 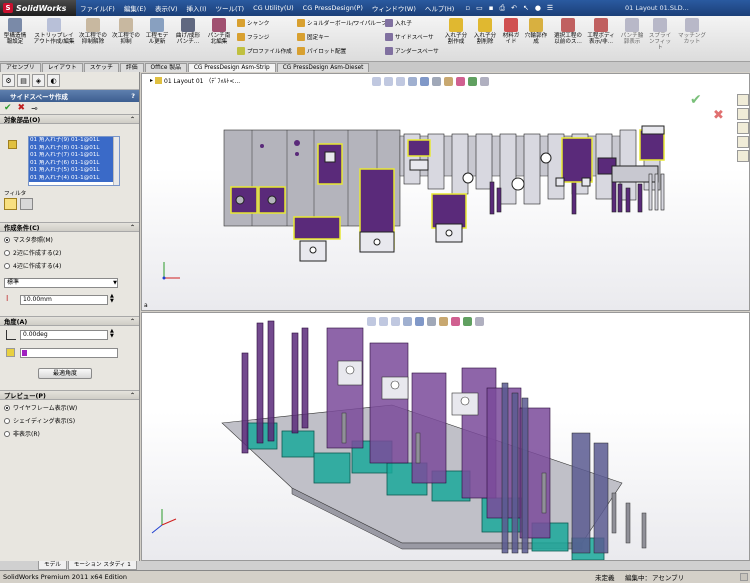 I want to click on tab-office: Office 製品, so click(x=165, y=67).